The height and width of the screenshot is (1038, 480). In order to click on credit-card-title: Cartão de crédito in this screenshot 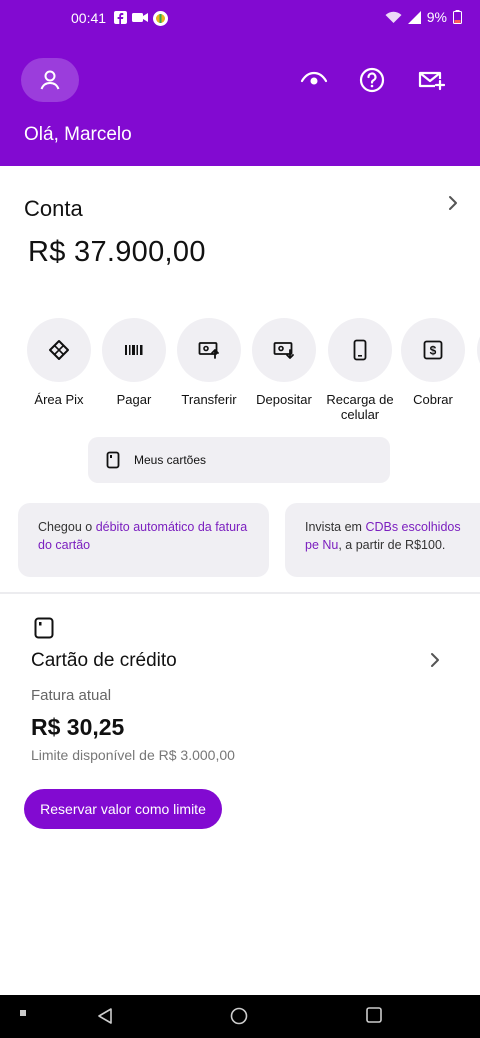, I will do `click(104, 661)`.